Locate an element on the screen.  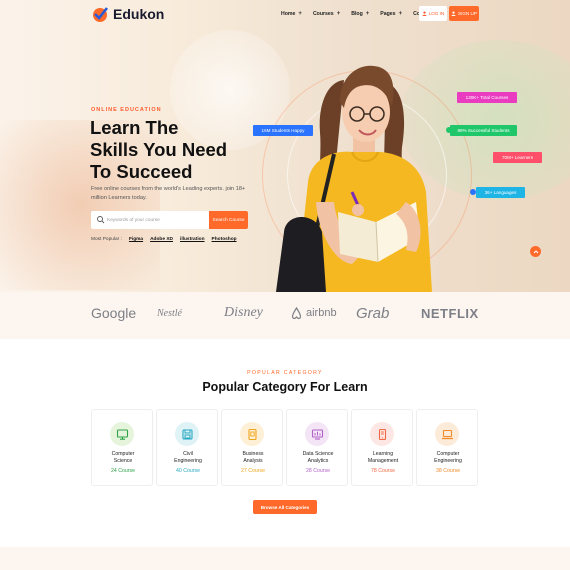
category-eyebrow: POPULAR CATEGORY is located at coordinates (285, 373).